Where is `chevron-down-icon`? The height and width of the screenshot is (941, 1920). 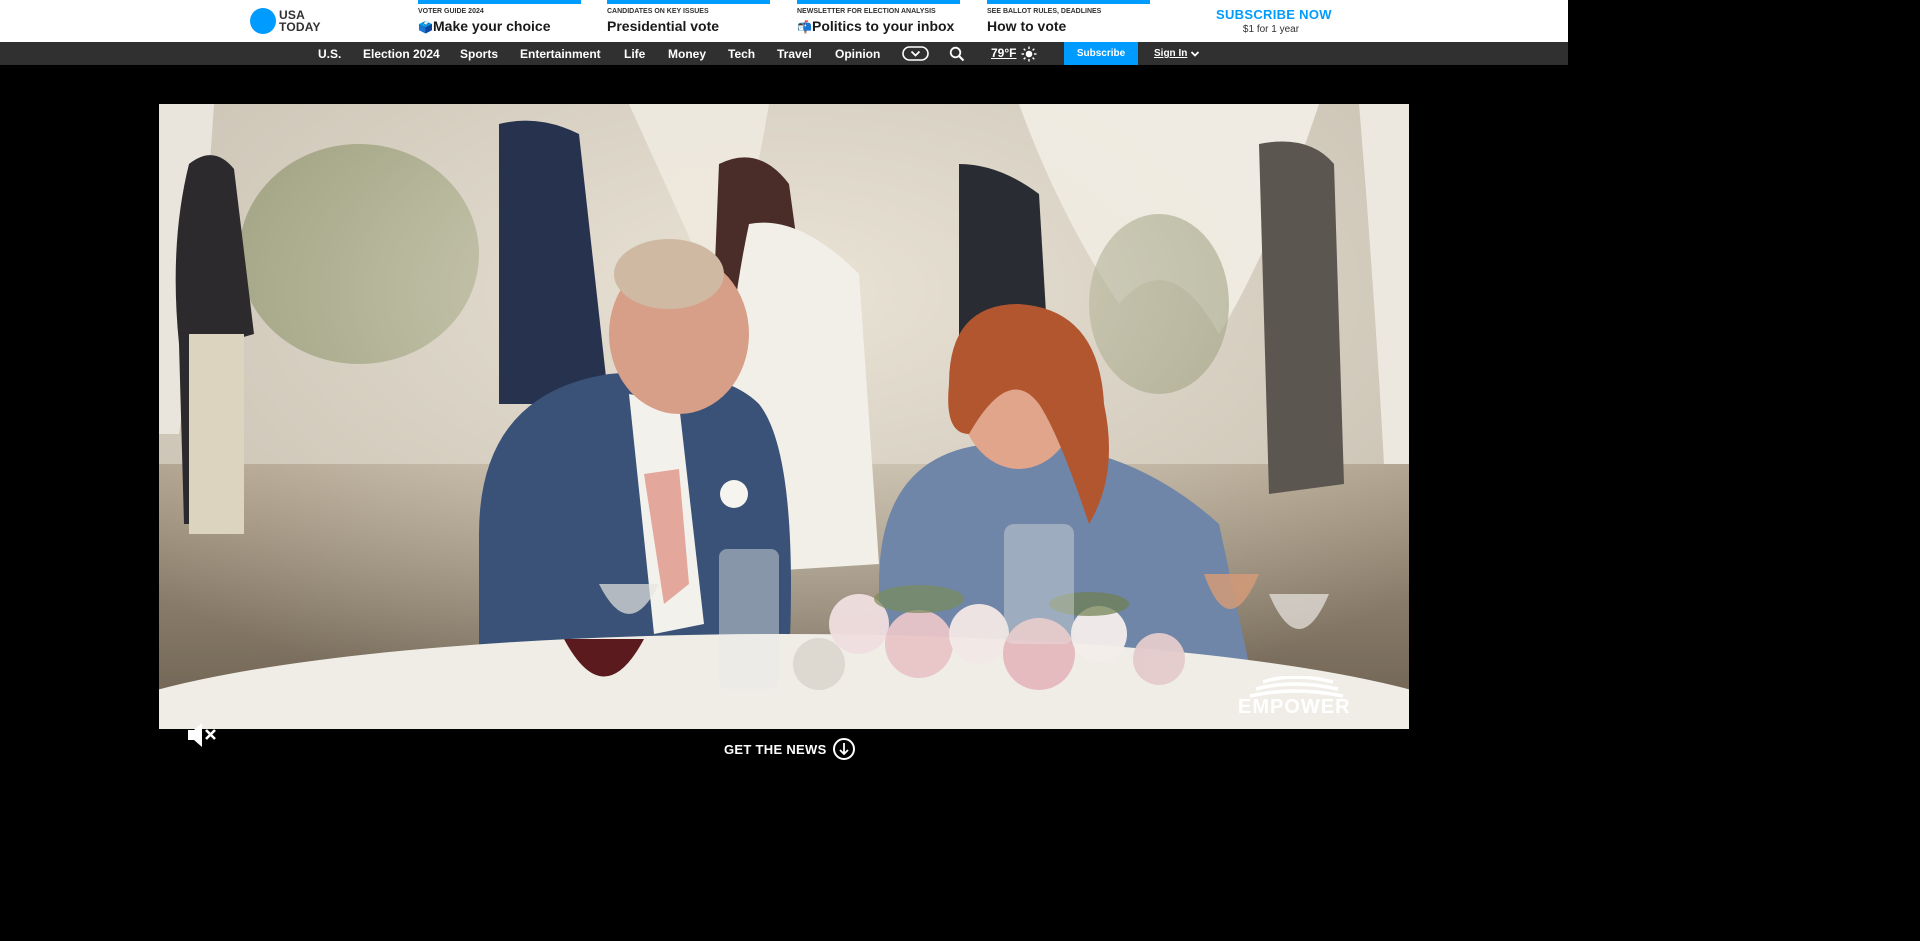 chevron-down-icon is located at coordinates (1195, 54).